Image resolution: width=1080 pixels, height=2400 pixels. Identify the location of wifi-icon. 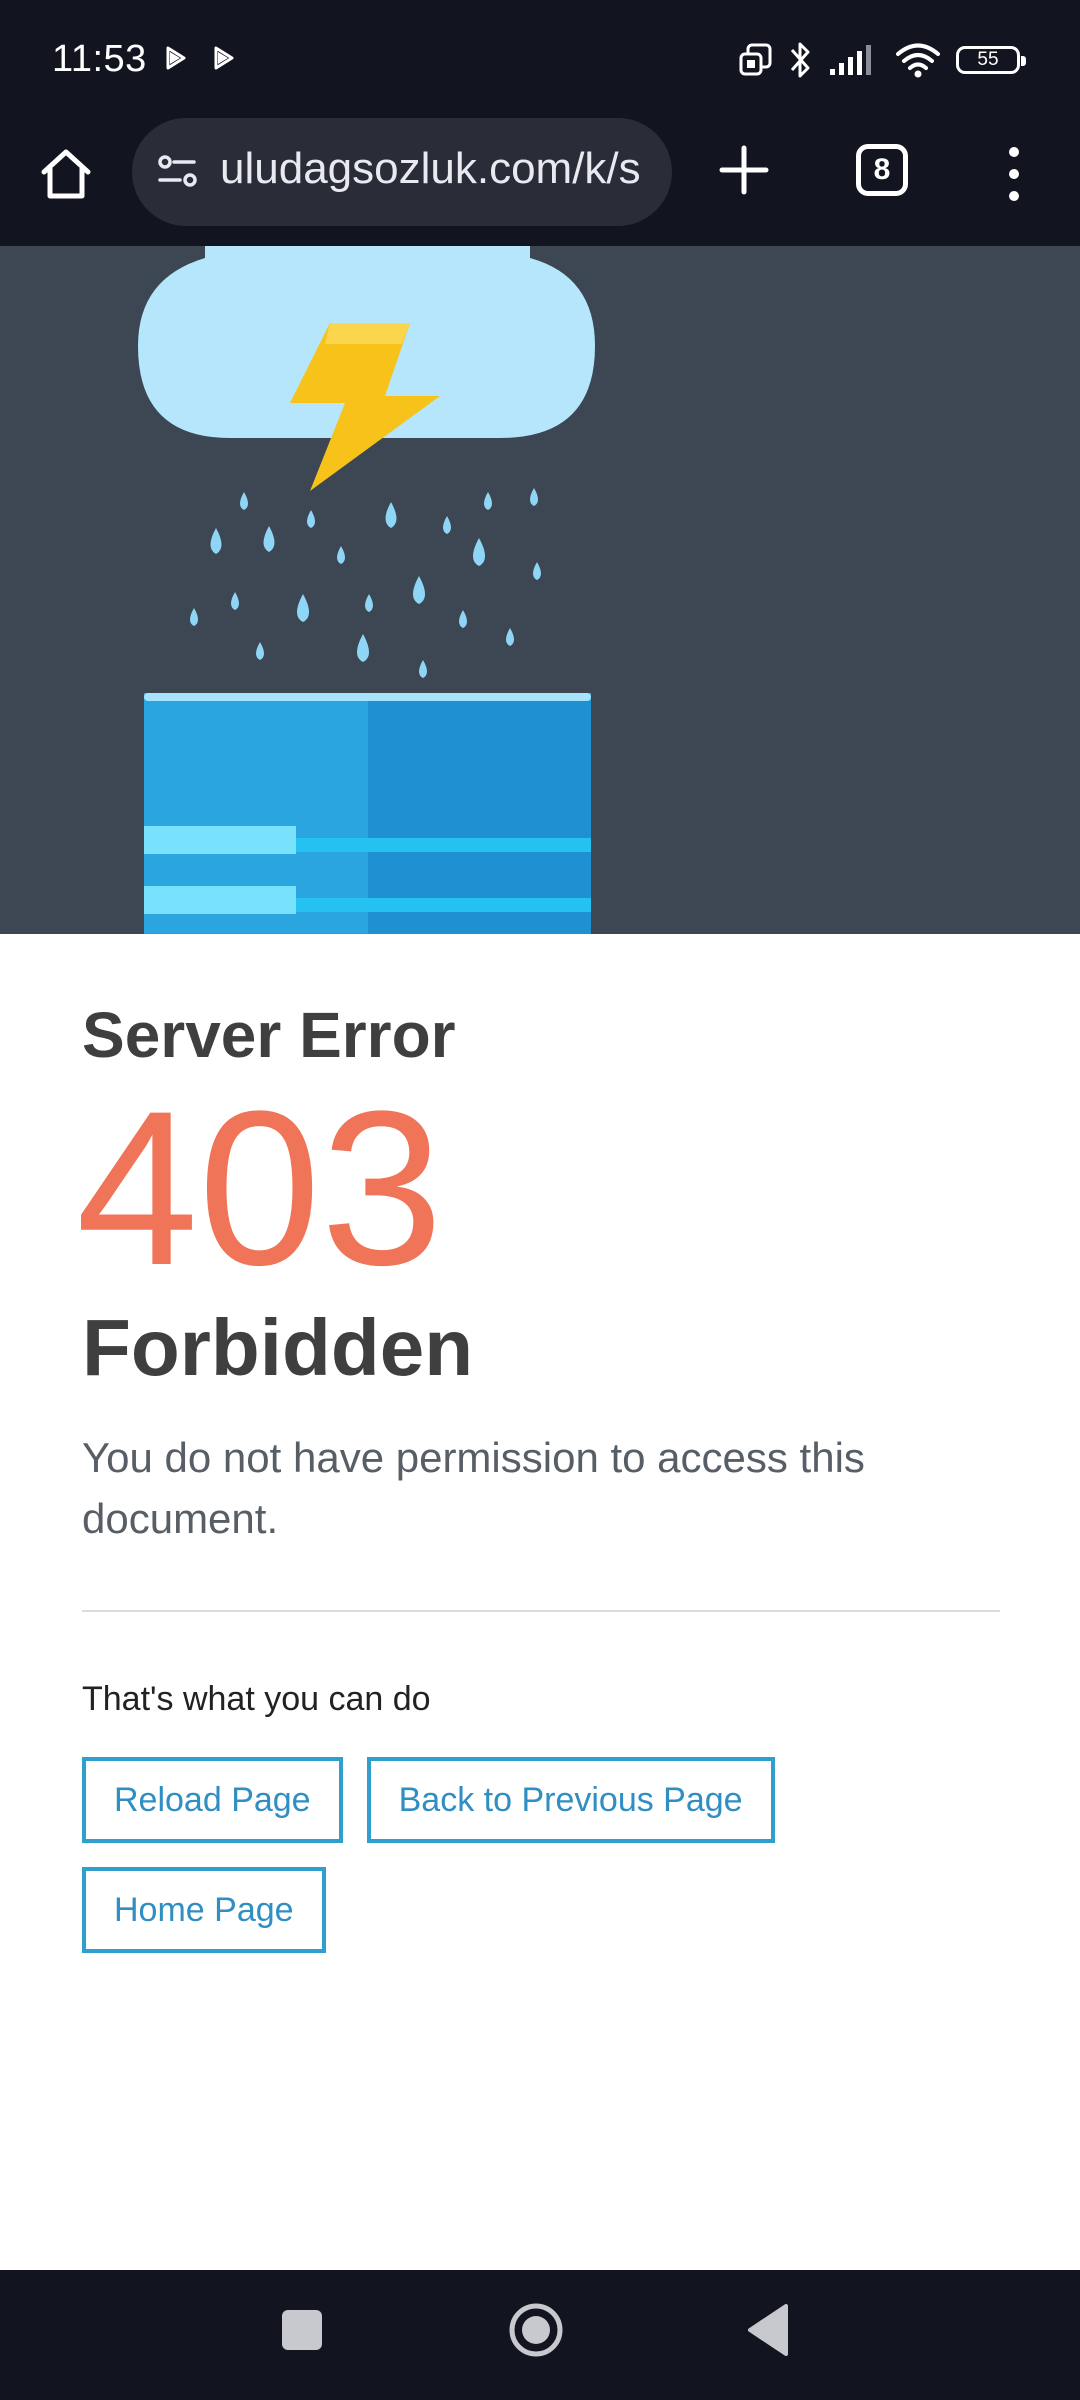
(918, 60).